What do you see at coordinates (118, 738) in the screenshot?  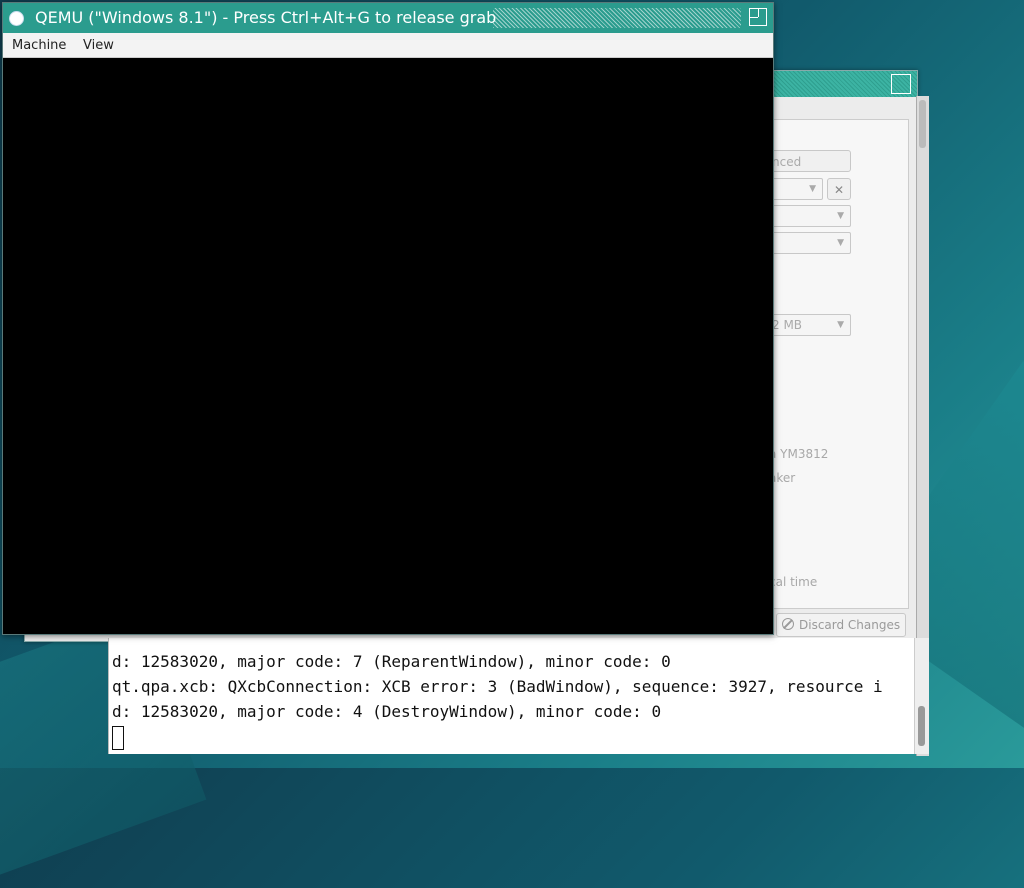 I see `terminal-cursor` at bounding box center [118, 738].